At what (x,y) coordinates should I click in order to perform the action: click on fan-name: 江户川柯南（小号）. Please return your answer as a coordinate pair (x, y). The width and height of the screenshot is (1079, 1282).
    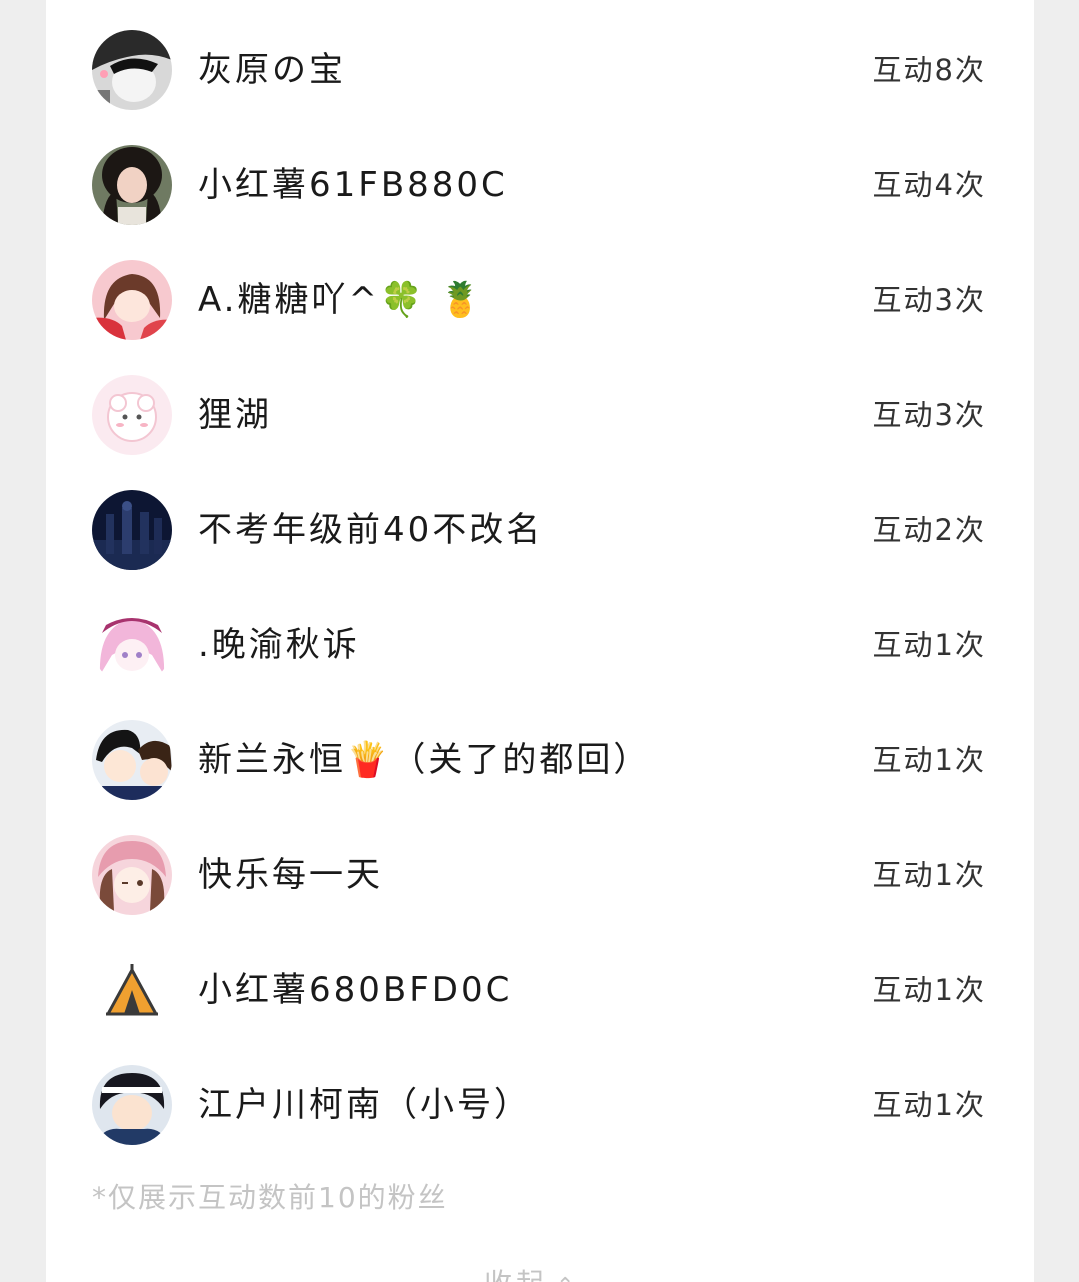
    Looking at the image, I should click on (364, 1105).